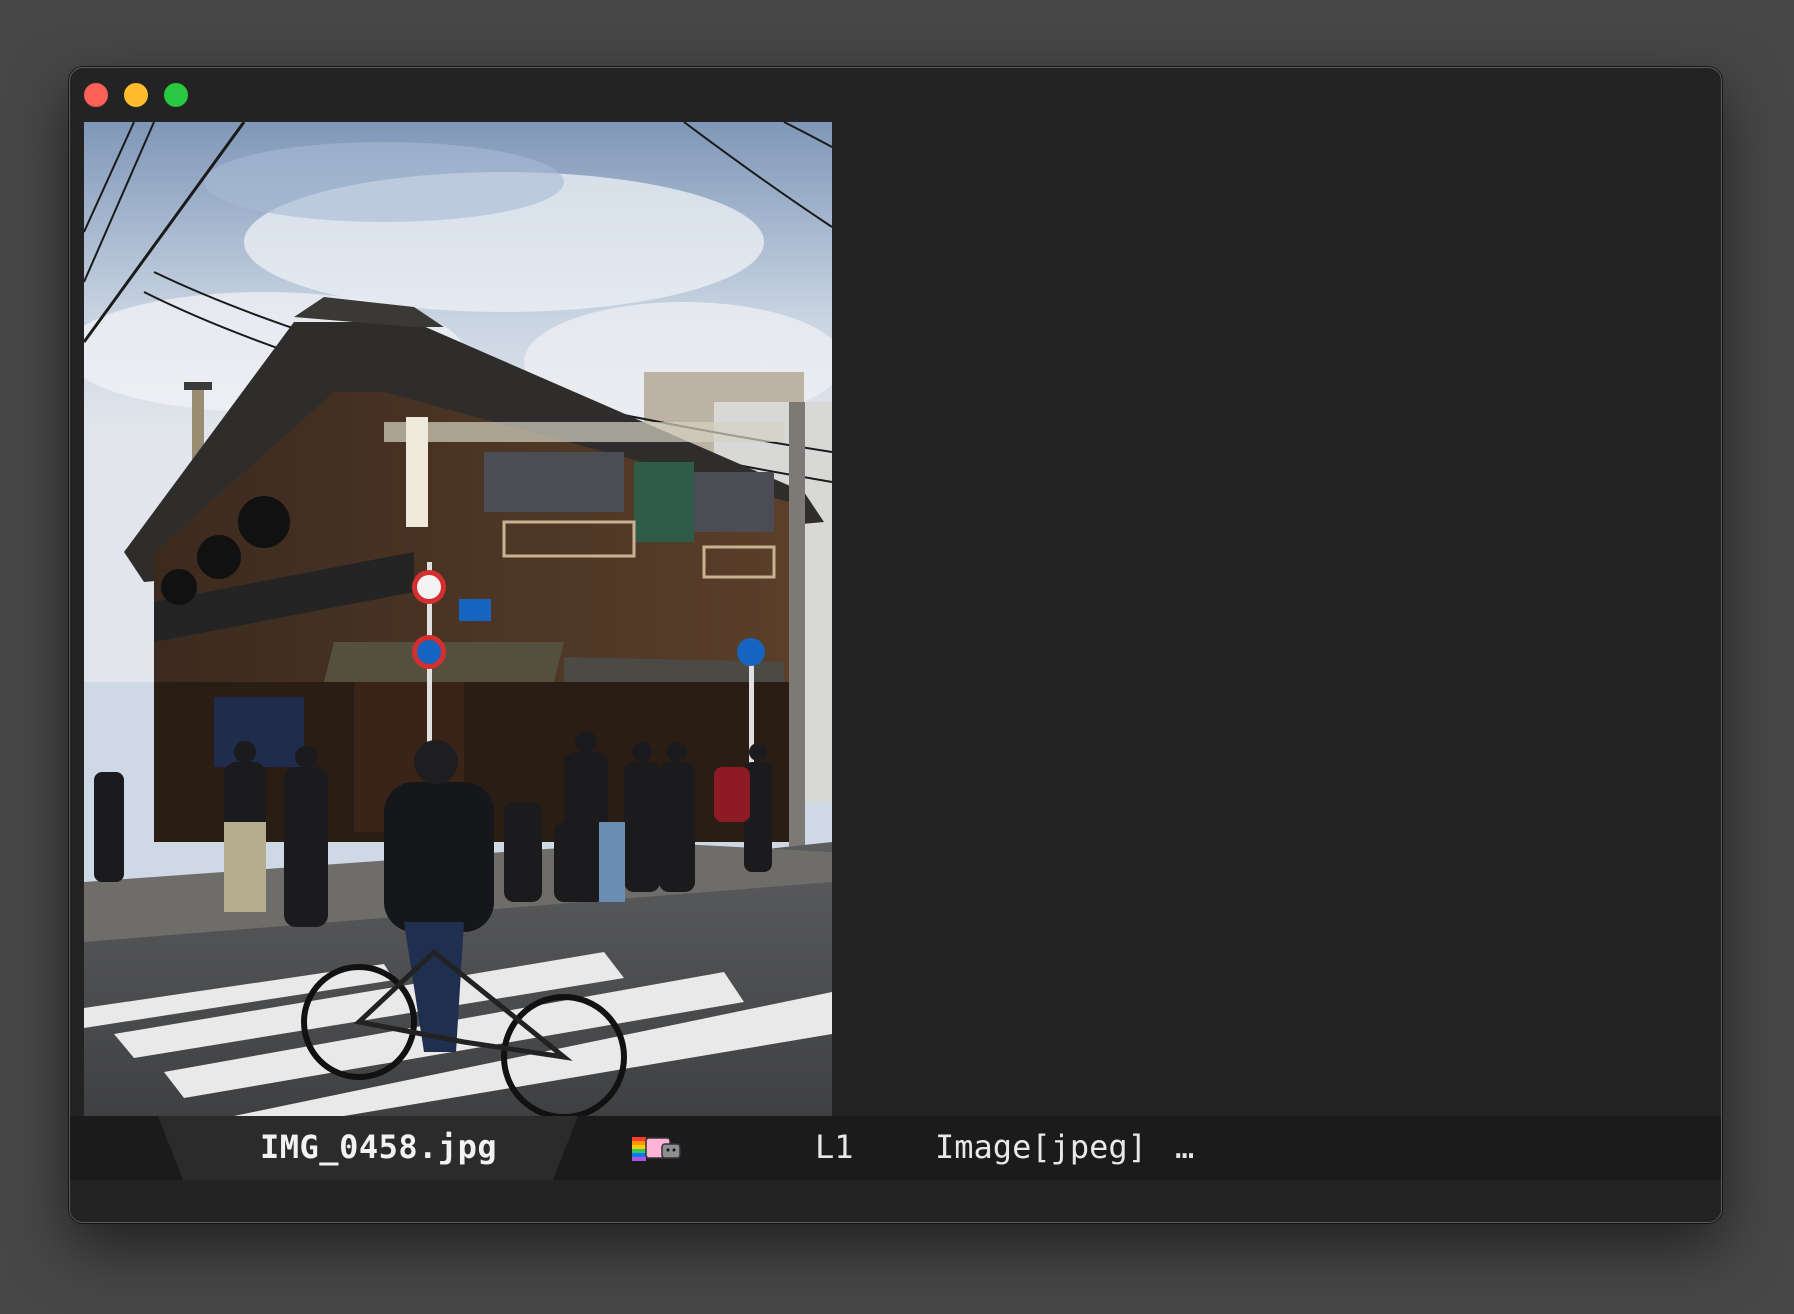 This screenshot has height=1314, width=1794. What do you see at coordinates (96, 95) in the screenshot?
I see `close-window-button` at bounding box center [96, 95].